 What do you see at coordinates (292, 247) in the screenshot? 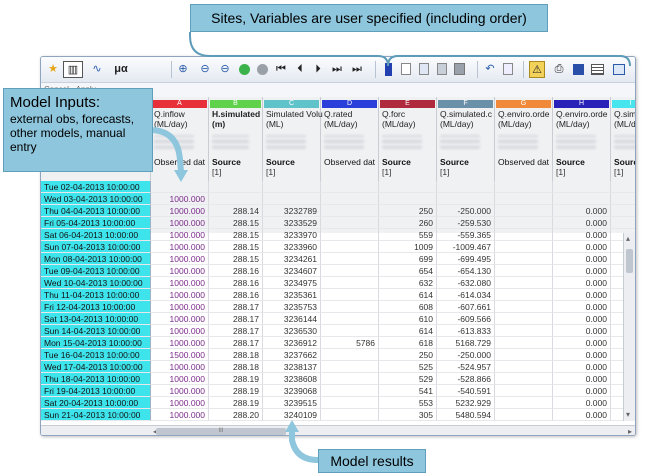
I see `grid-cell: 3233960` at bounding box center [292, 247].